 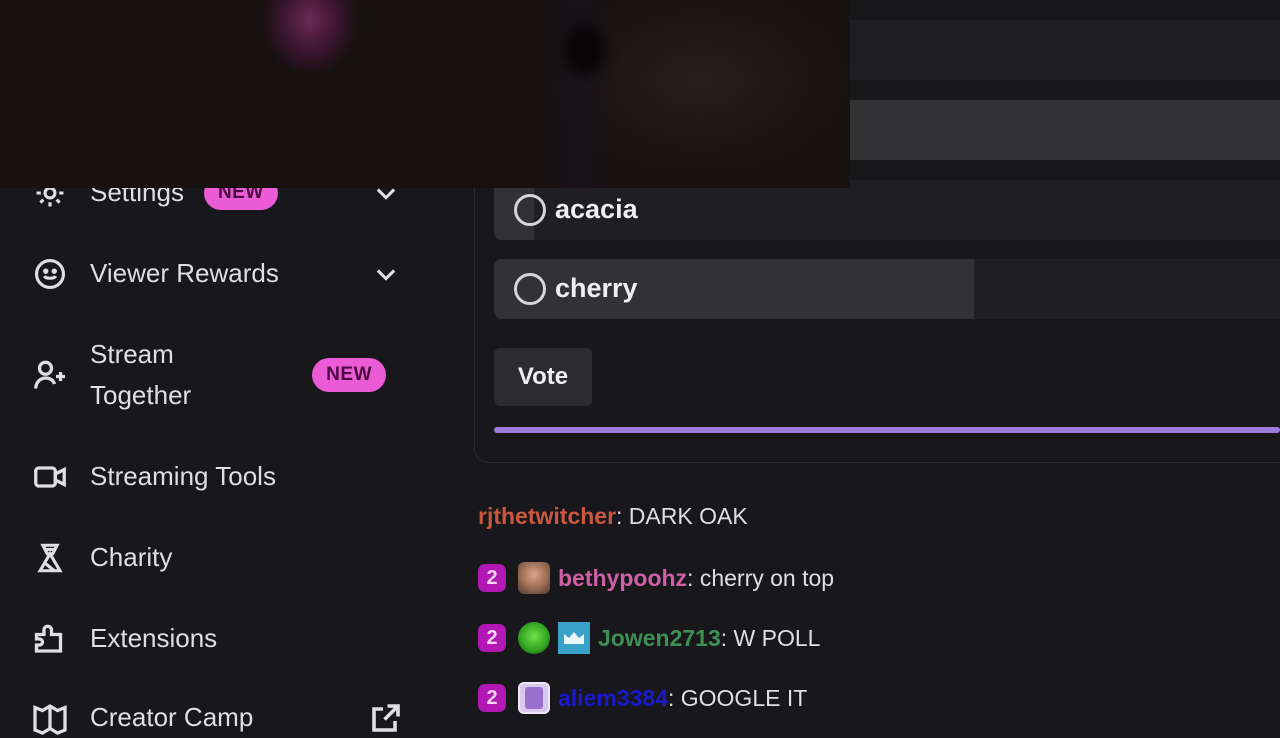 I want to click on emote-glyph, so click(x=534, y=698).